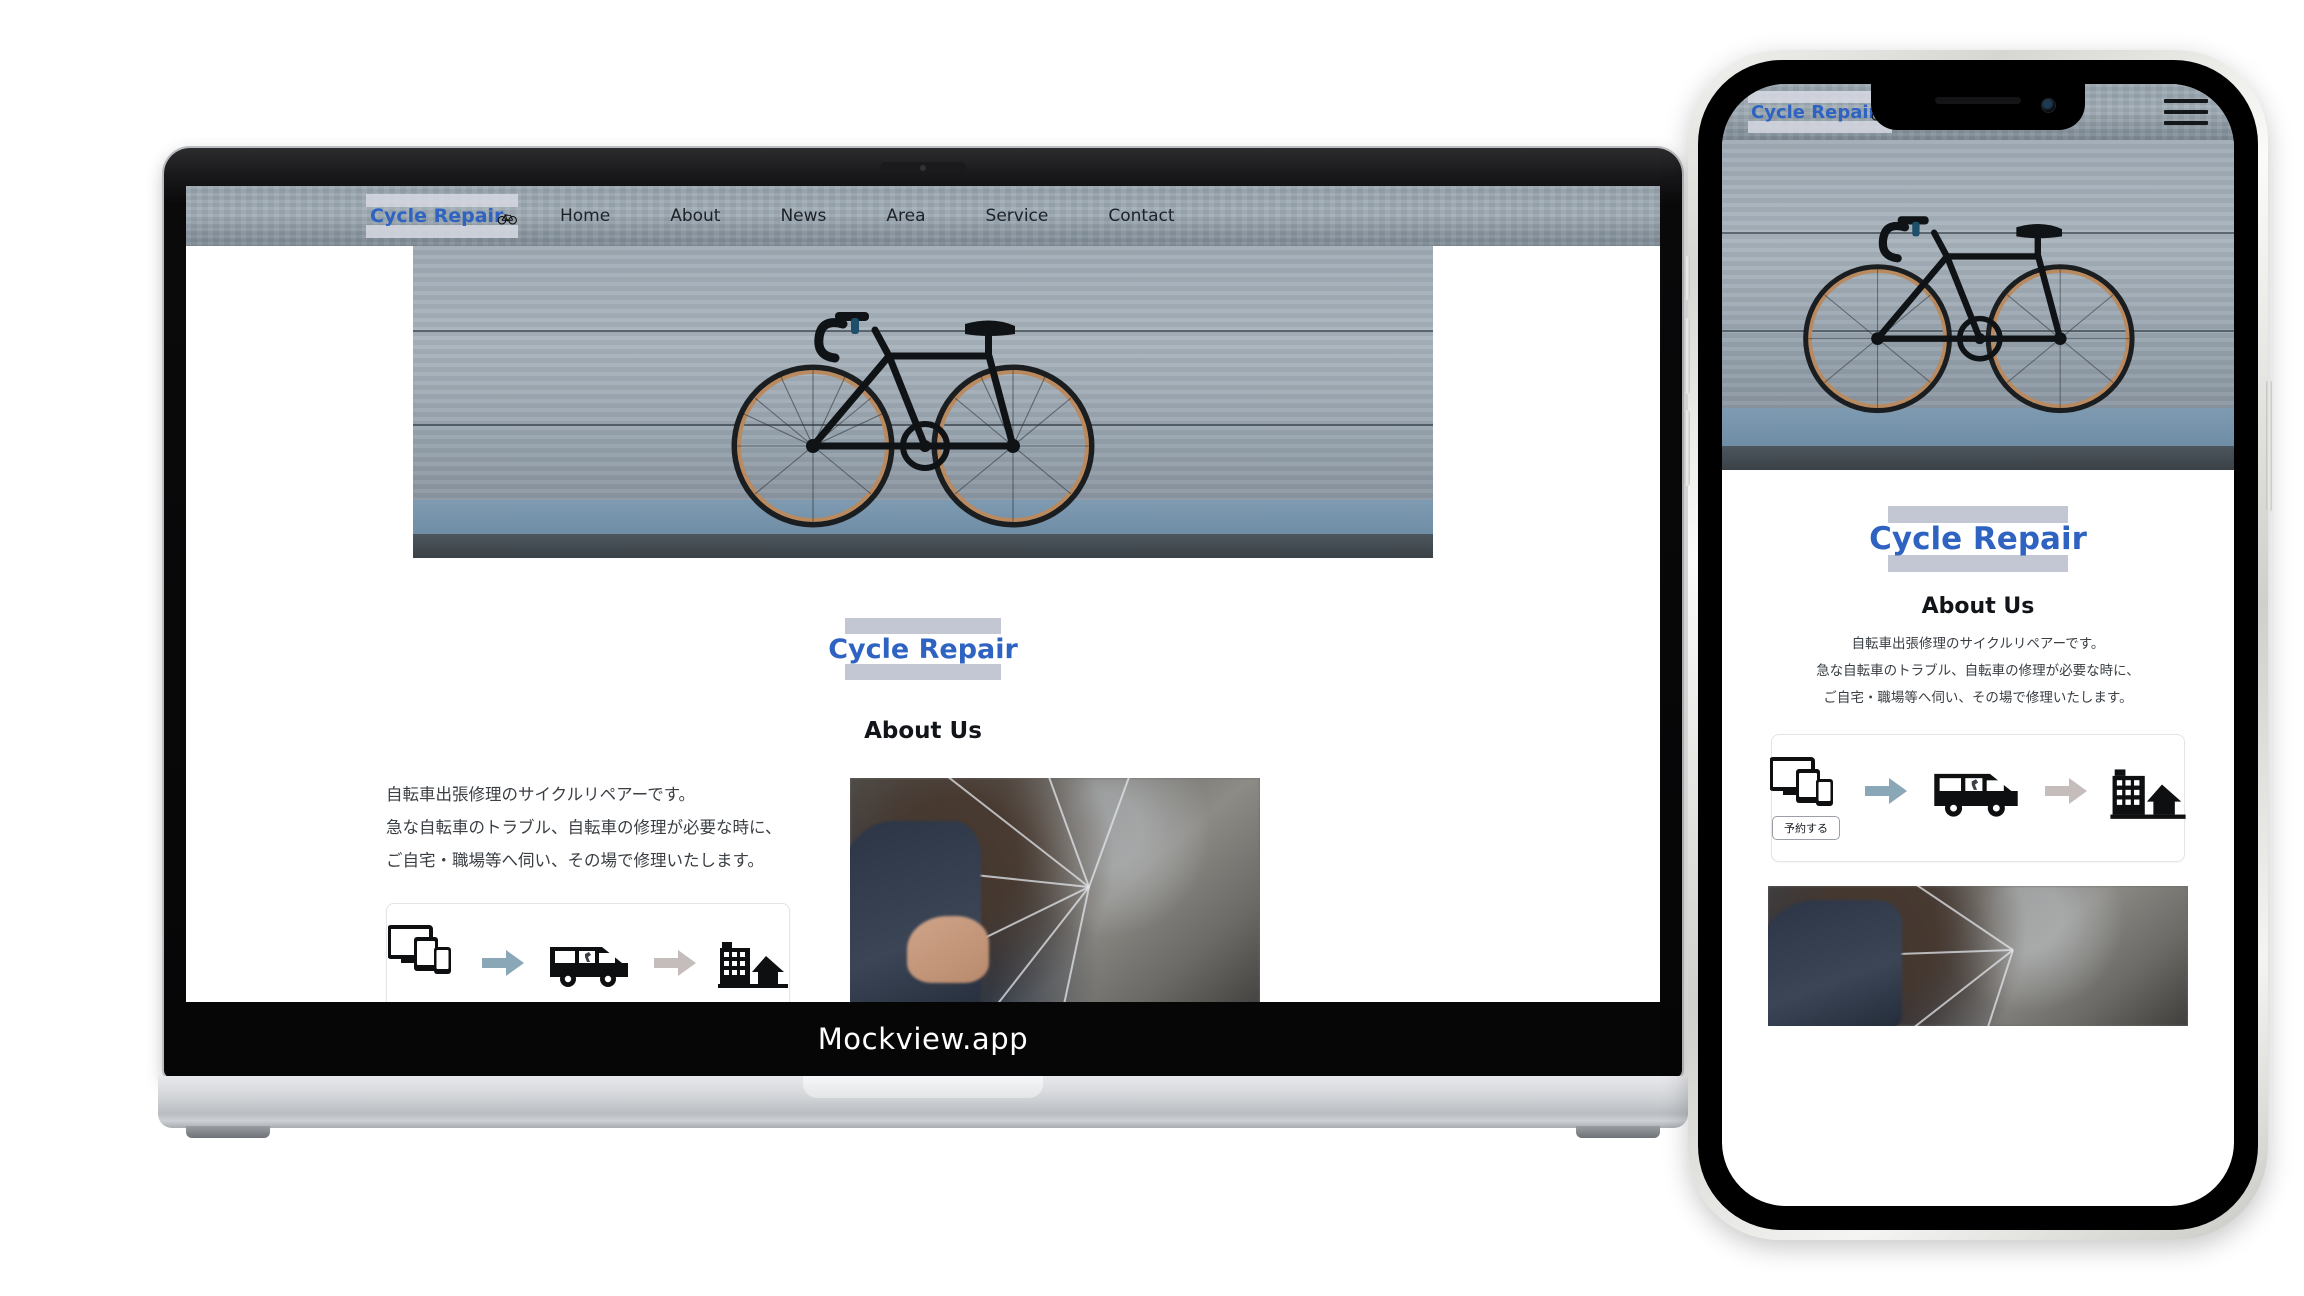 Image resolution: width=2304 pixels, height=1296 pixels. Describe the element at coordinates (1687, 278) in the screenshot. I see `phone-silent-switch` at that location.